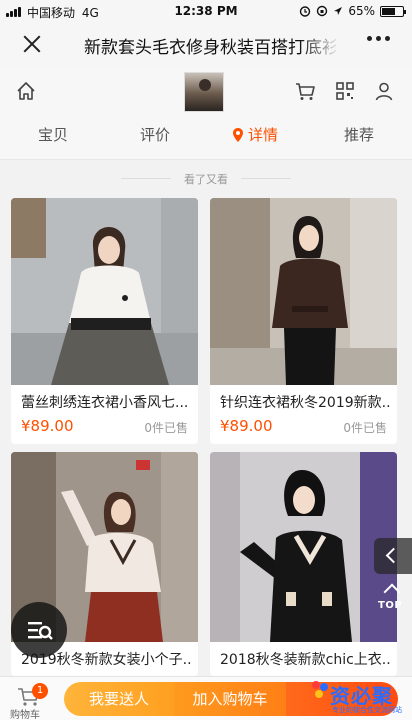  Describe the element at coordinates (206, 113) in the screenshot. I see `shop-header: 宝贝 评价 详情 推荐` at that location.